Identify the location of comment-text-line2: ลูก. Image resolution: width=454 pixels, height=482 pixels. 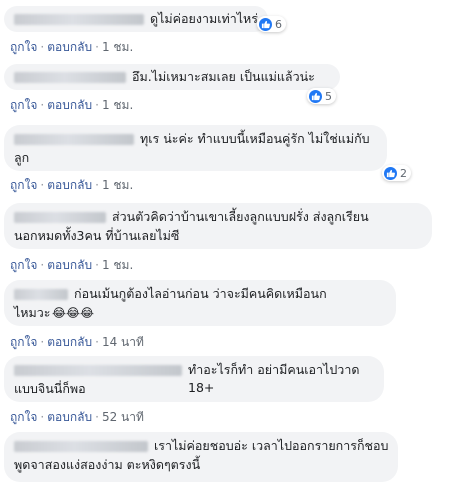
(22, 157).